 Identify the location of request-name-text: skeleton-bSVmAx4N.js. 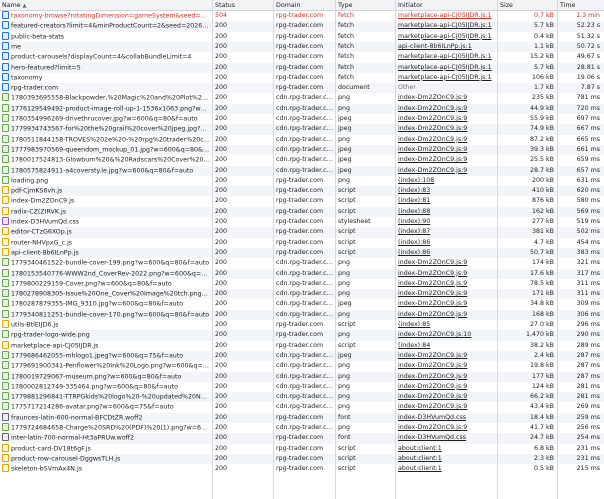
(46, 469).